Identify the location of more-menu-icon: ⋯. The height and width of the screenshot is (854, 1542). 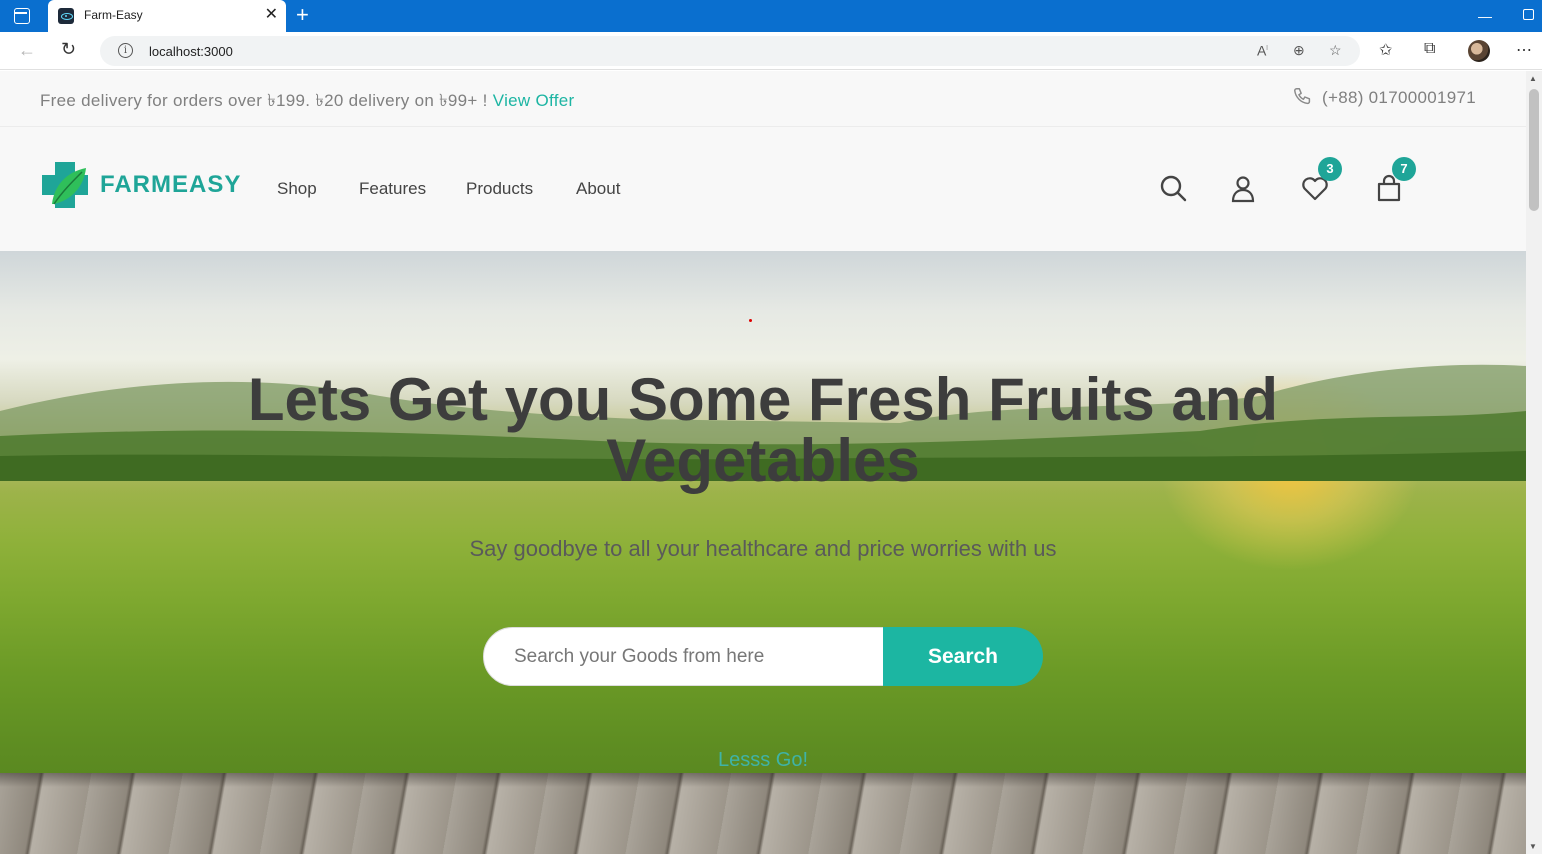
(1524, 50).